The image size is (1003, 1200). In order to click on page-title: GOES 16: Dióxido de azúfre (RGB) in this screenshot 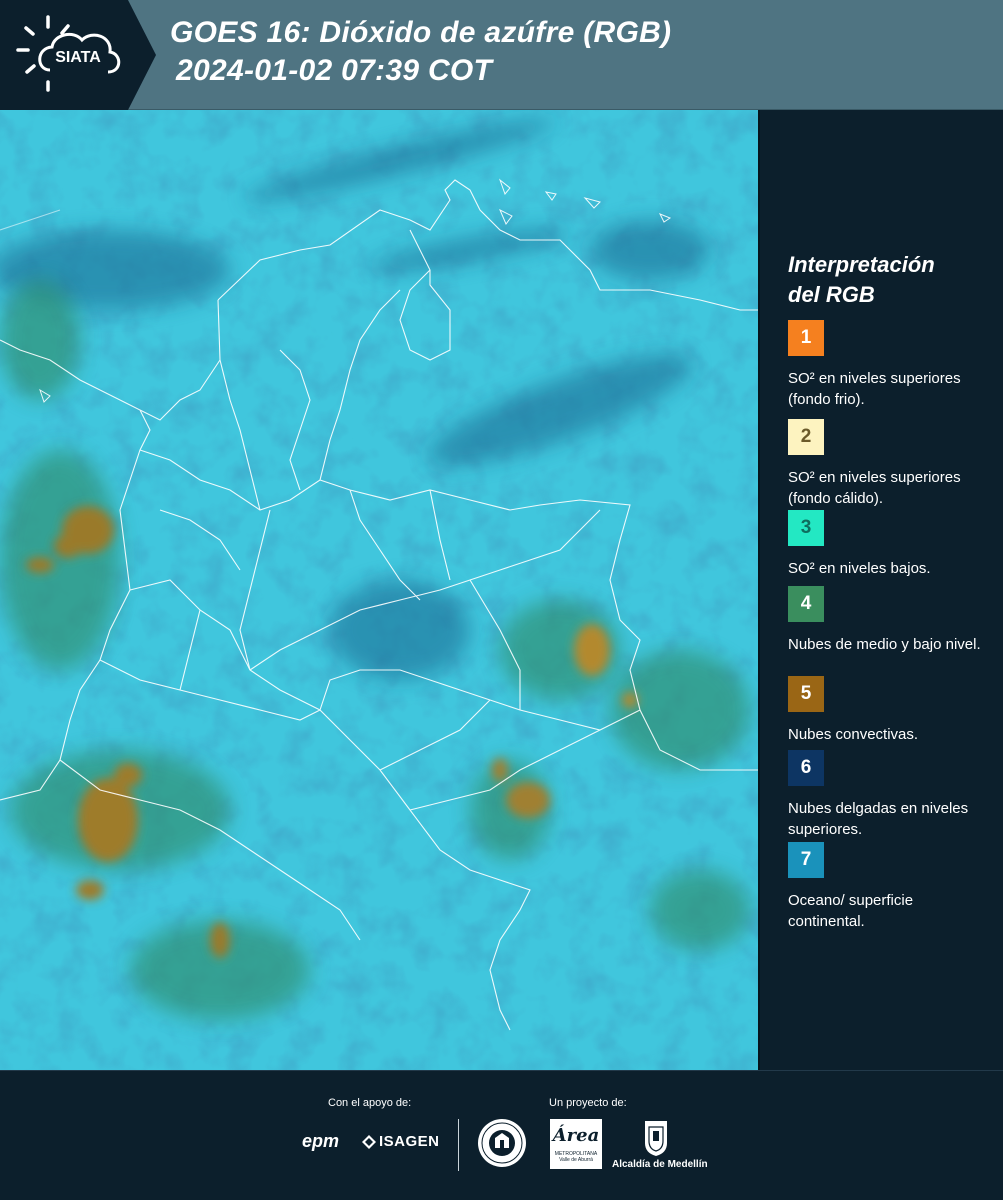, I will do `click(421, 32)`.